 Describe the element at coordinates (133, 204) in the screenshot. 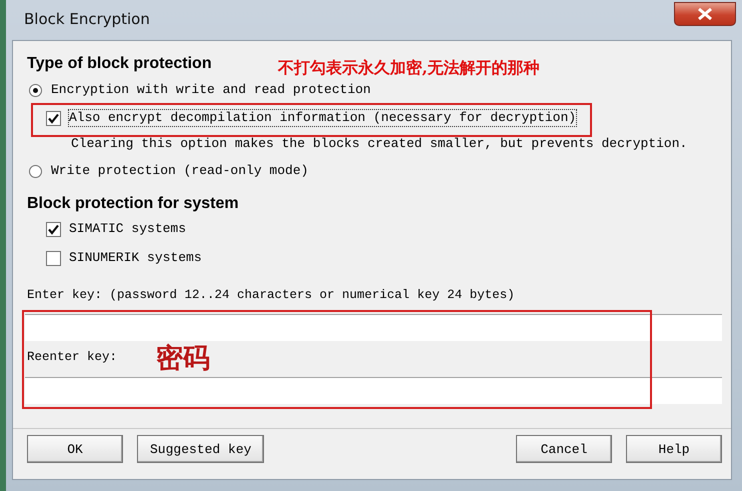

I see `section-heading: Block protection for system` at that location.